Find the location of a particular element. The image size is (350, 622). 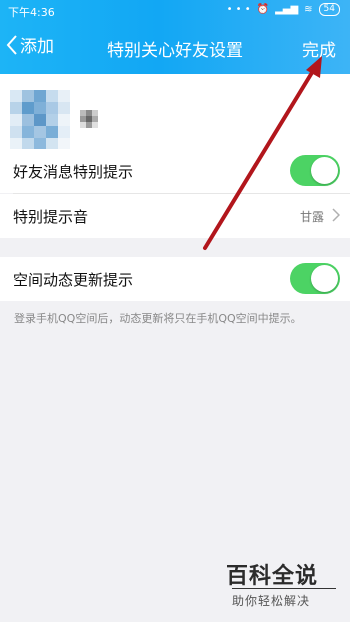

friend-name-blurred is located at coordinates (89, 120).